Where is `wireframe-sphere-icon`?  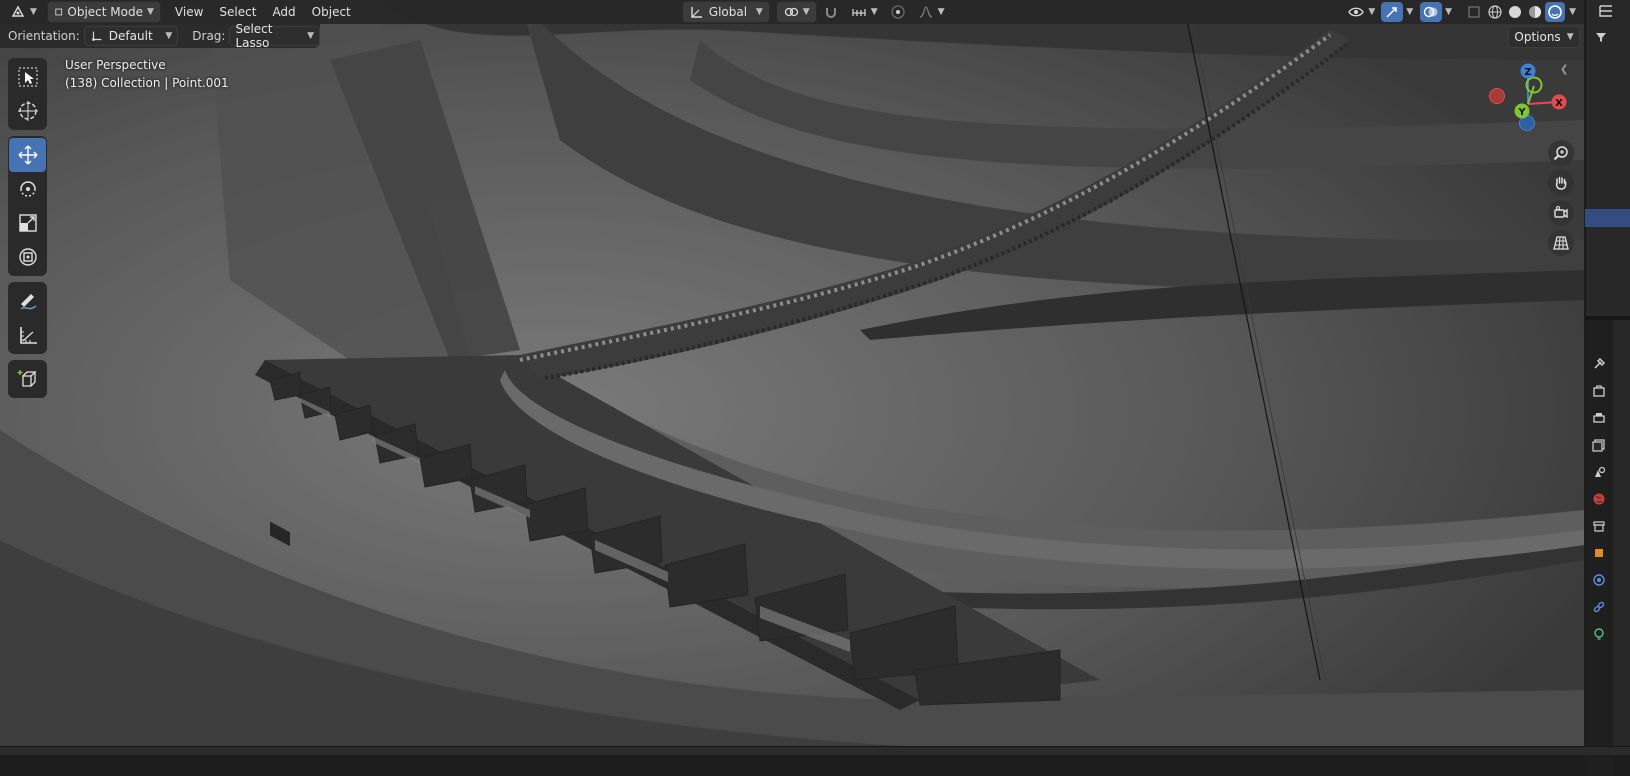
wireframe-sphere-icon is located at coordinates (1495, 12).